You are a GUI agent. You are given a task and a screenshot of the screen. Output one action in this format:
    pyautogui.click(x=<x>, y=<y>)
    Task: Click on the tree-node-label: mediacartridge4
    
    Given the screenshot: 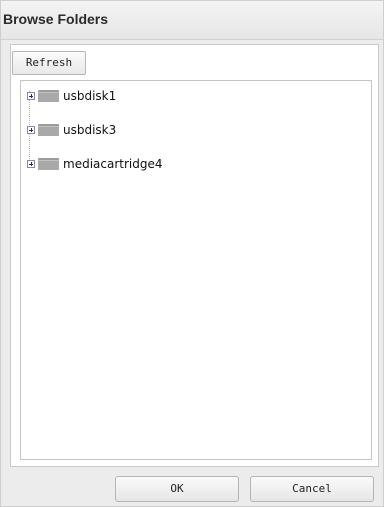 What is the action you would take?
    pyautogui.click(x=113, y=164)
    